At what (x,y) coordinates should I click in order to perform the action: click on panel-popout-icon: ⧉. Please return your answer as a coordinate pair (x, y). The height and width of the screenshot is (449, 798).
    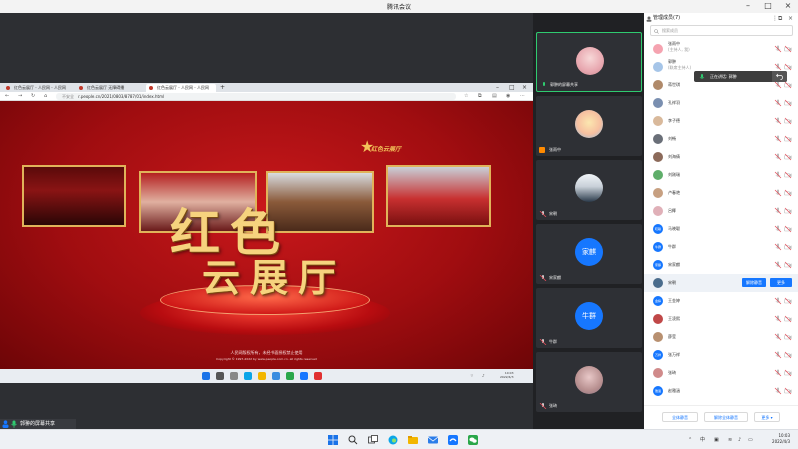
    Looking at the image, I should click on (780, 18).